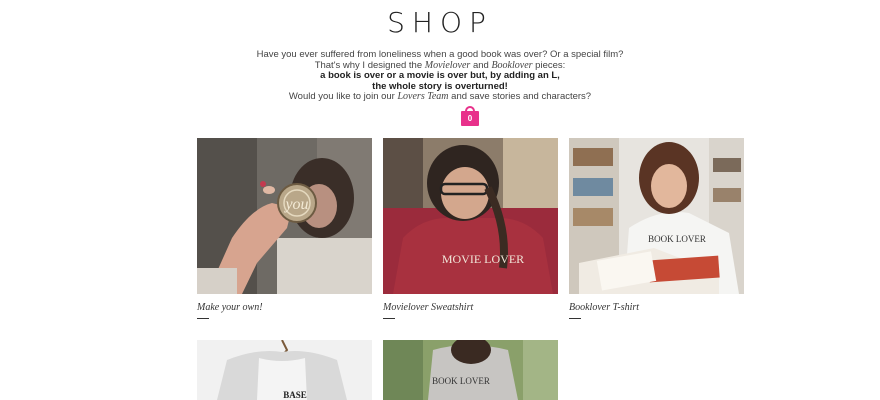 This screenshot has height=400, width=880. I want to click on product-photo-tshirt: BOOK LOVER, so click(656, 216).